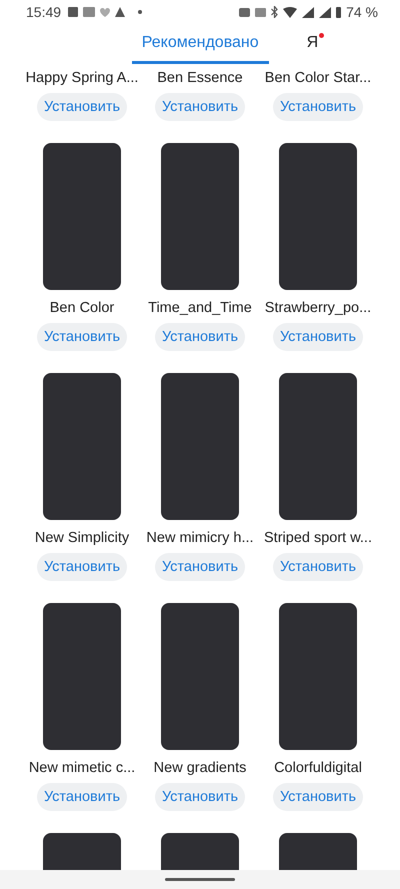 This screenshot has width=400, height=889. What do you see at coordinates (82, 308) in the screenshot?
I see `watch-face-title: Ben Color` at bounding box center [82, 308].